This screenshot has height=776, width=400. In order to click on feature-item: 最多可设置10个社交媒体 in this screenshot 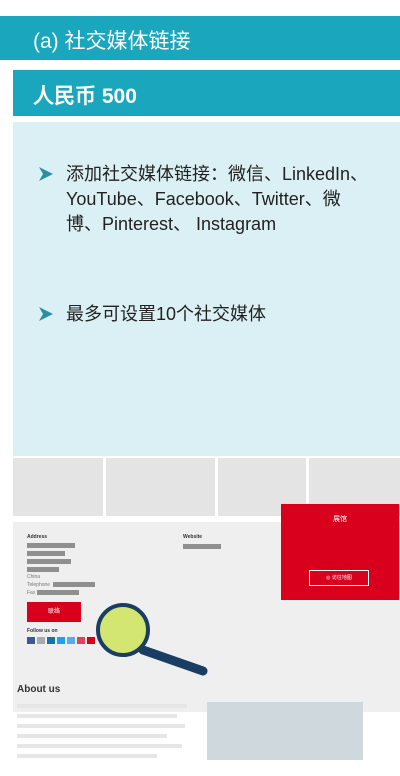, I will do `click(207, 314)`.